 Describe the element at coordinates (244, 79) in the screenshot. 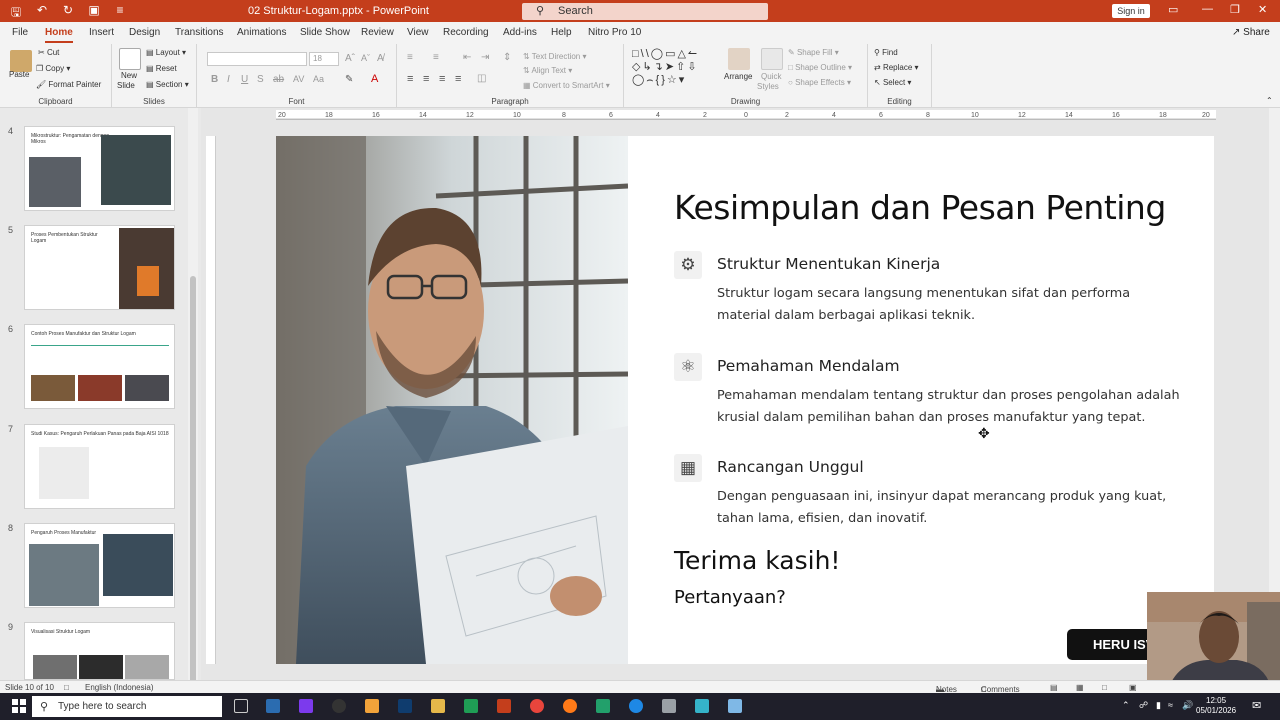

I see `underline-icon: U` at that location.